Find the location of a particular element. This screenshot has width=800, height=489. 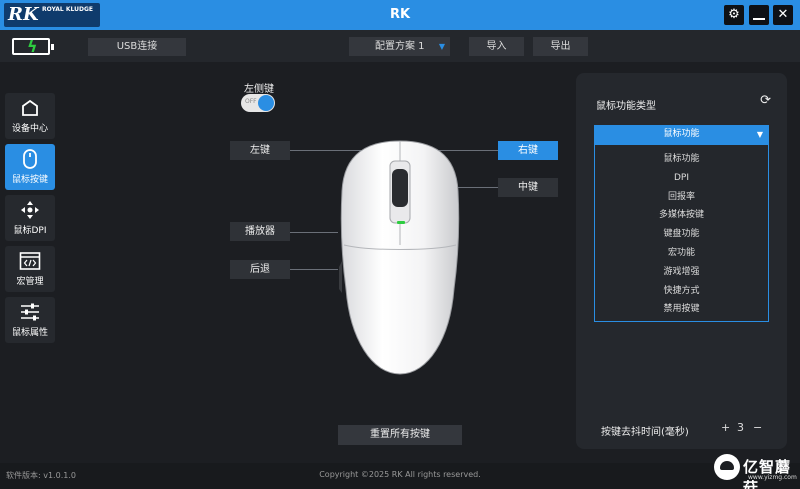

connection-status: USB连接 is located at coordinates (137, 47).